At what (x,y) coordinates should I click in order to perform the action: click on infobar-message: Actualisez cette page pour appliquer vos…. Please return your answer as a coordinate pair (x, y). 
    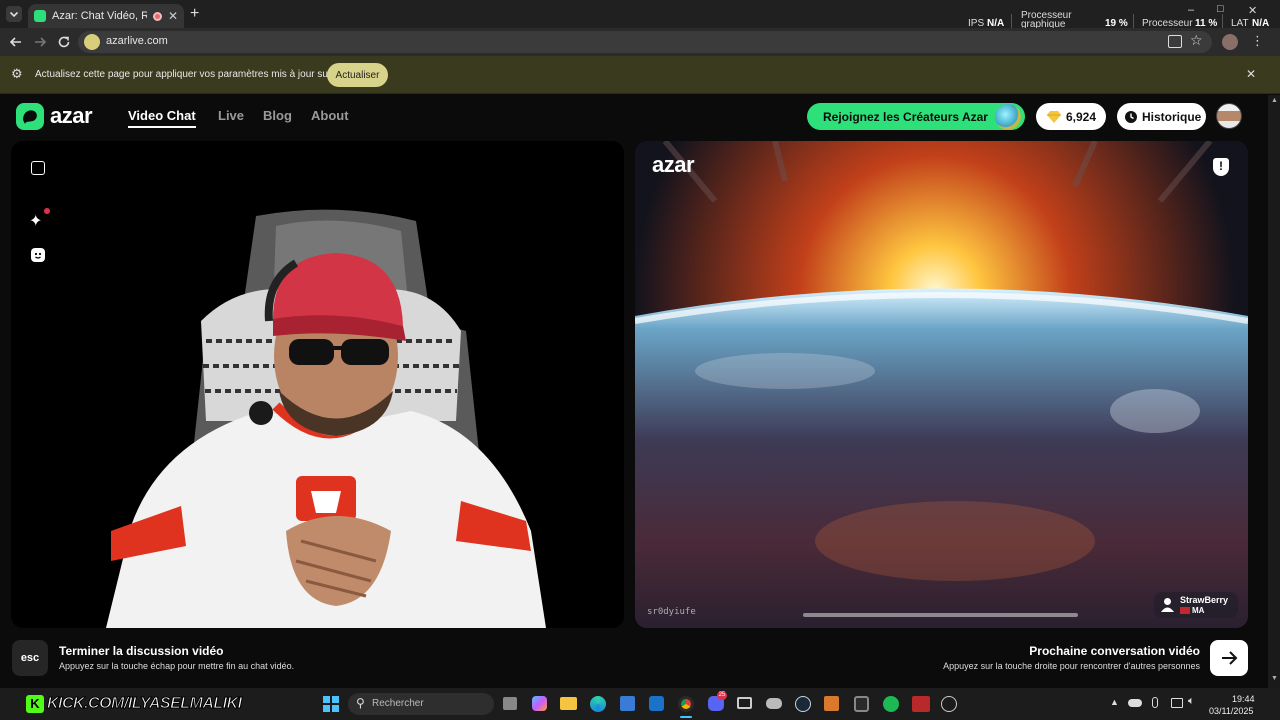
    Looking at the image, I should click on (199, 74).